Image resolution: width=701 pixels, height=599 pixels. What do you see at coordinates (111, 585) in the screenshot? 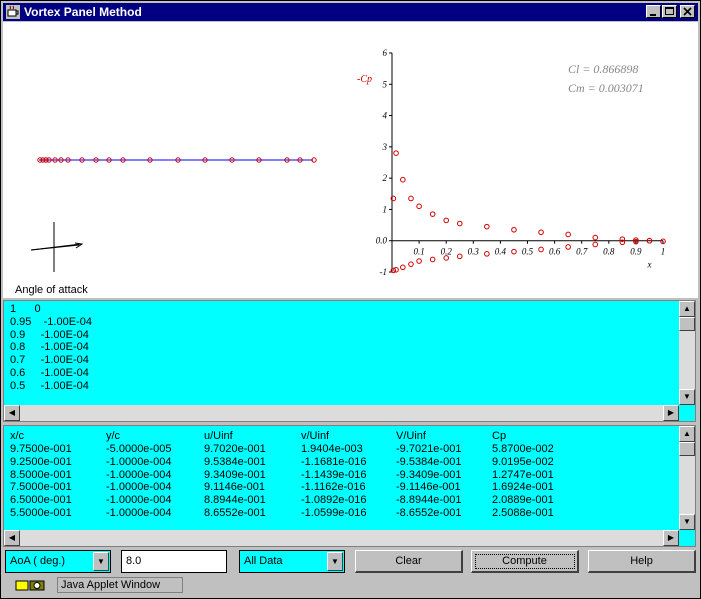
I see `status-text: Java Applet Window` at bounding box center [111, 585].